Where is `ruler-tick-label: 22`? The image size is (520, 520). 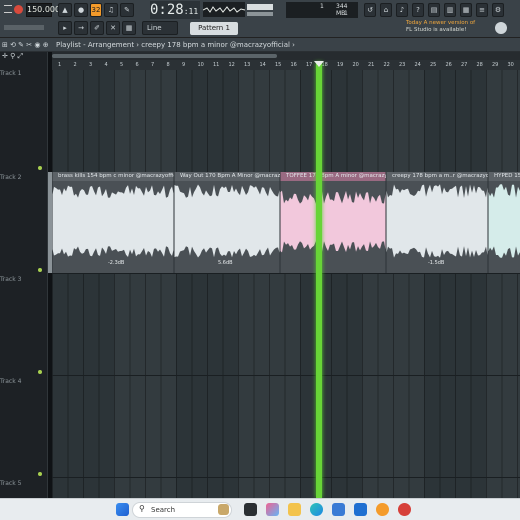
ruler-tick-label: 22 is located at coordinates (386, 65).